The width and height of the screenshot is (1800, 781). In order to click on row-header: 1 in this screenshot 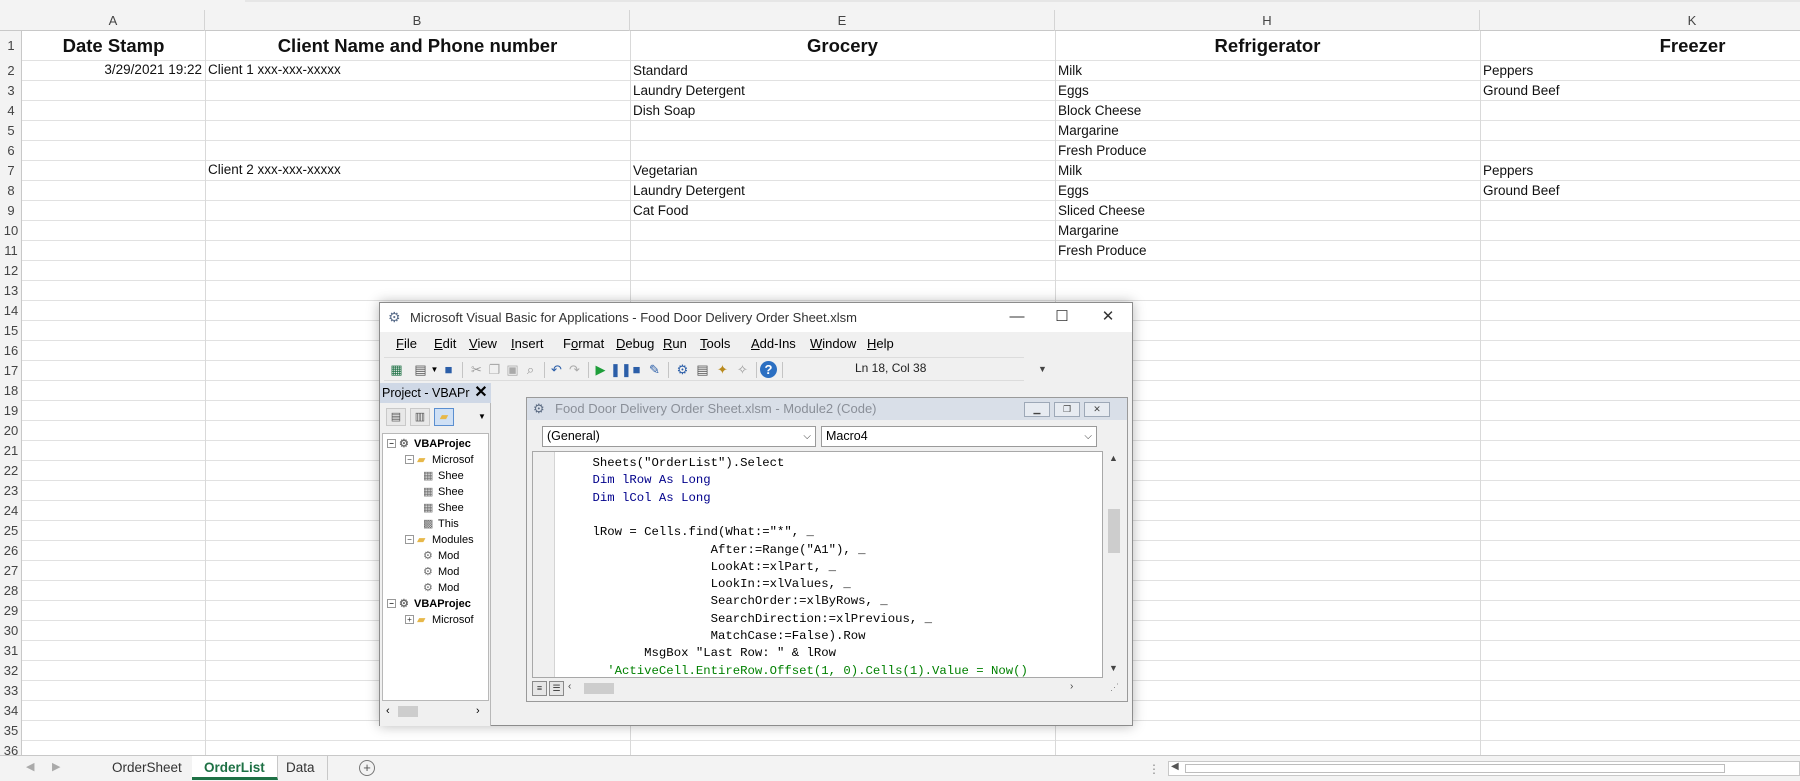, I will do `click(11, 46)`.